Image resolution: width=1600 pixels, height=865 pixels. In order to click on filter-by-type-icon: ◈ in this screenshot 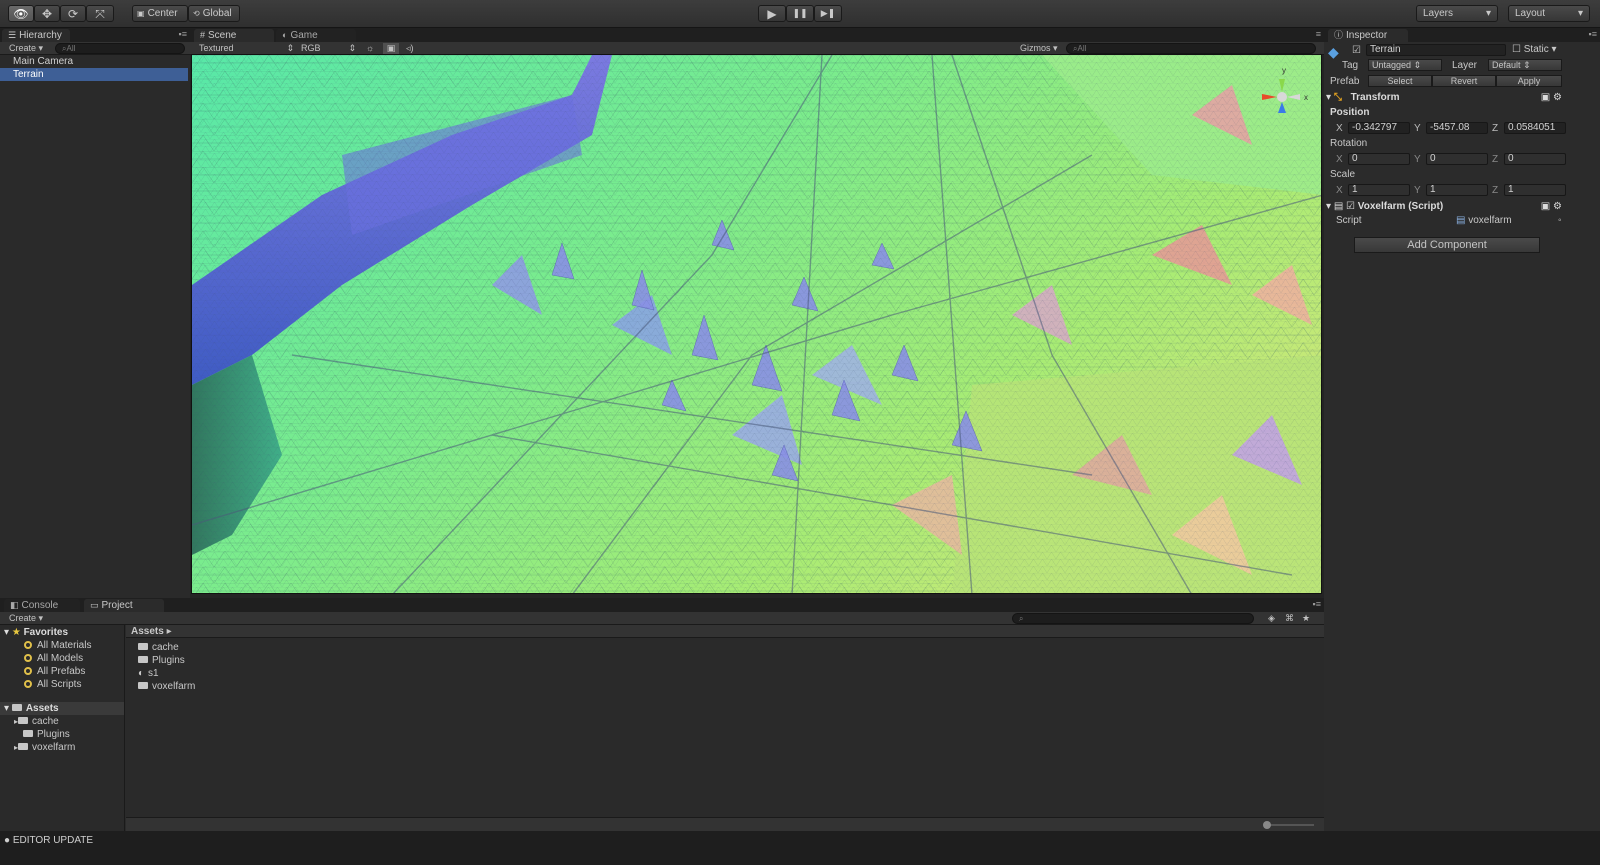, I will do `click(1271, 618)`.